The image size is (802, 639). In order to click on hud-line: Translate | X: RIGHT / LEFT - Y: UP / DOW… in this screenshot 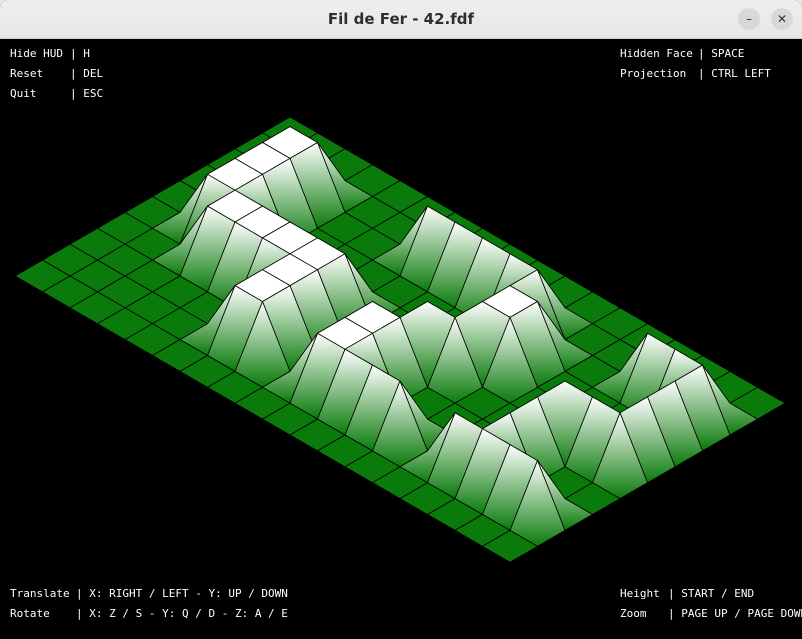, I will do `click(149, 594)`.